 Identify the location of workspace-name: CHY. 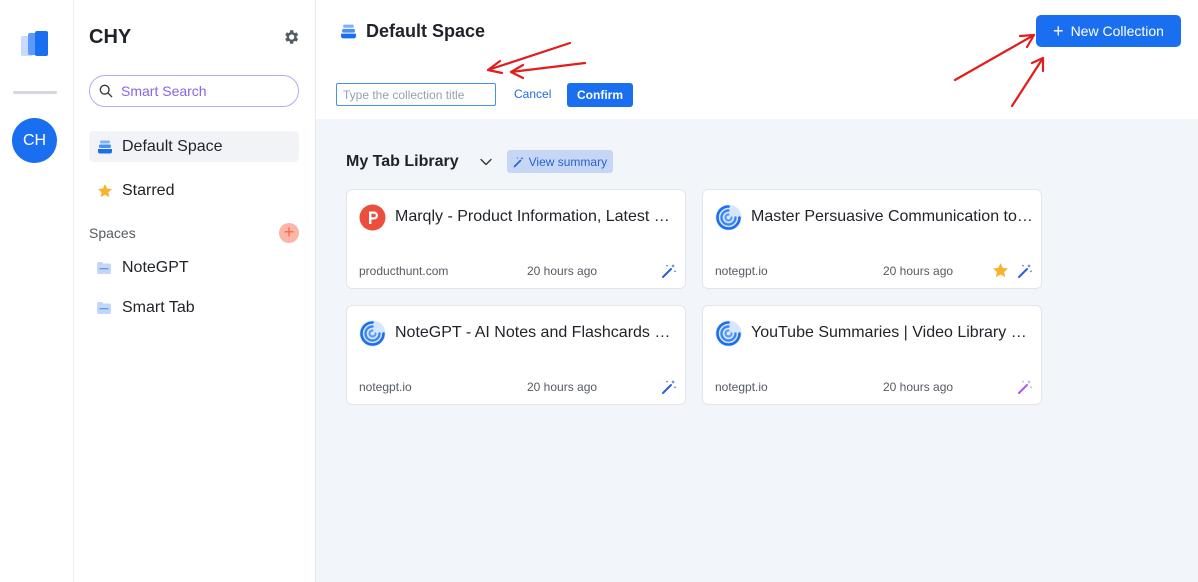
(110, 37).